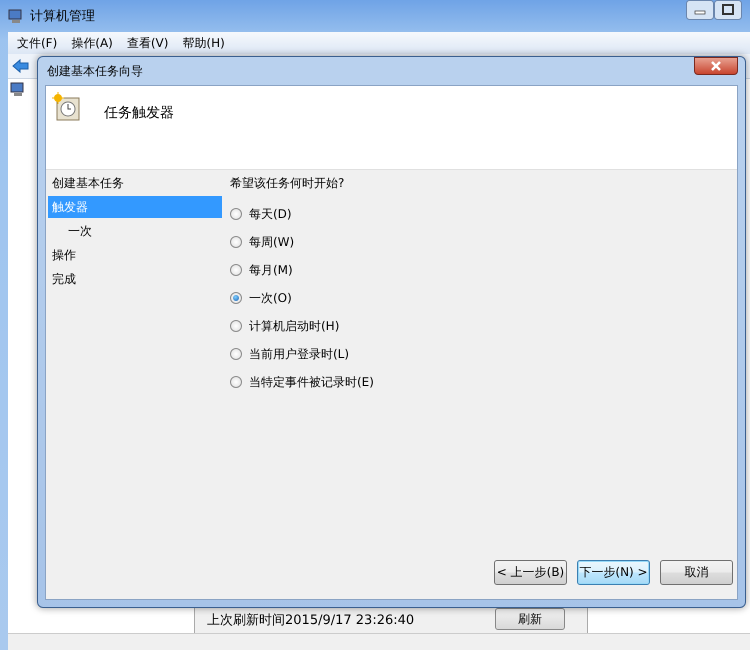 This screenshot has height=650, width=750. Describe the element at coordinates (37, 43) in the screenshot. I see `menu-item: 文件(F)` at that location.